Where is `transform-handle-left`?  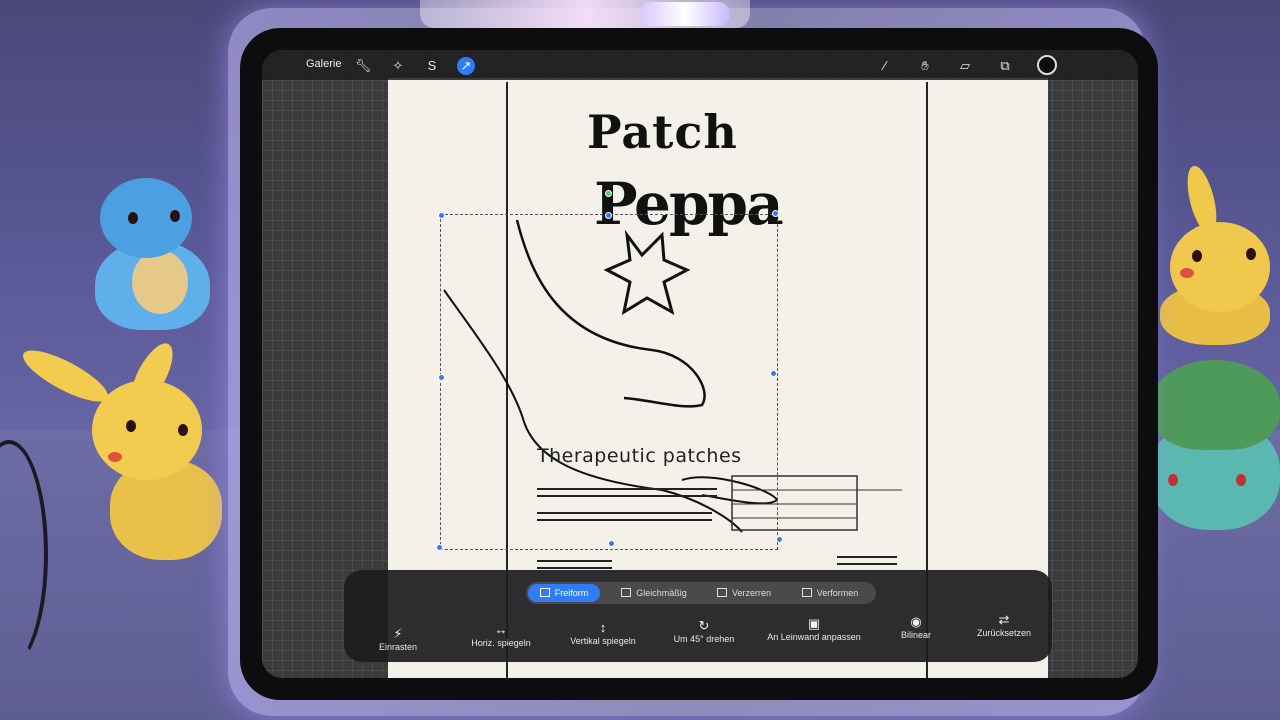
transform-handle-left is located at coordinates (441, 377).